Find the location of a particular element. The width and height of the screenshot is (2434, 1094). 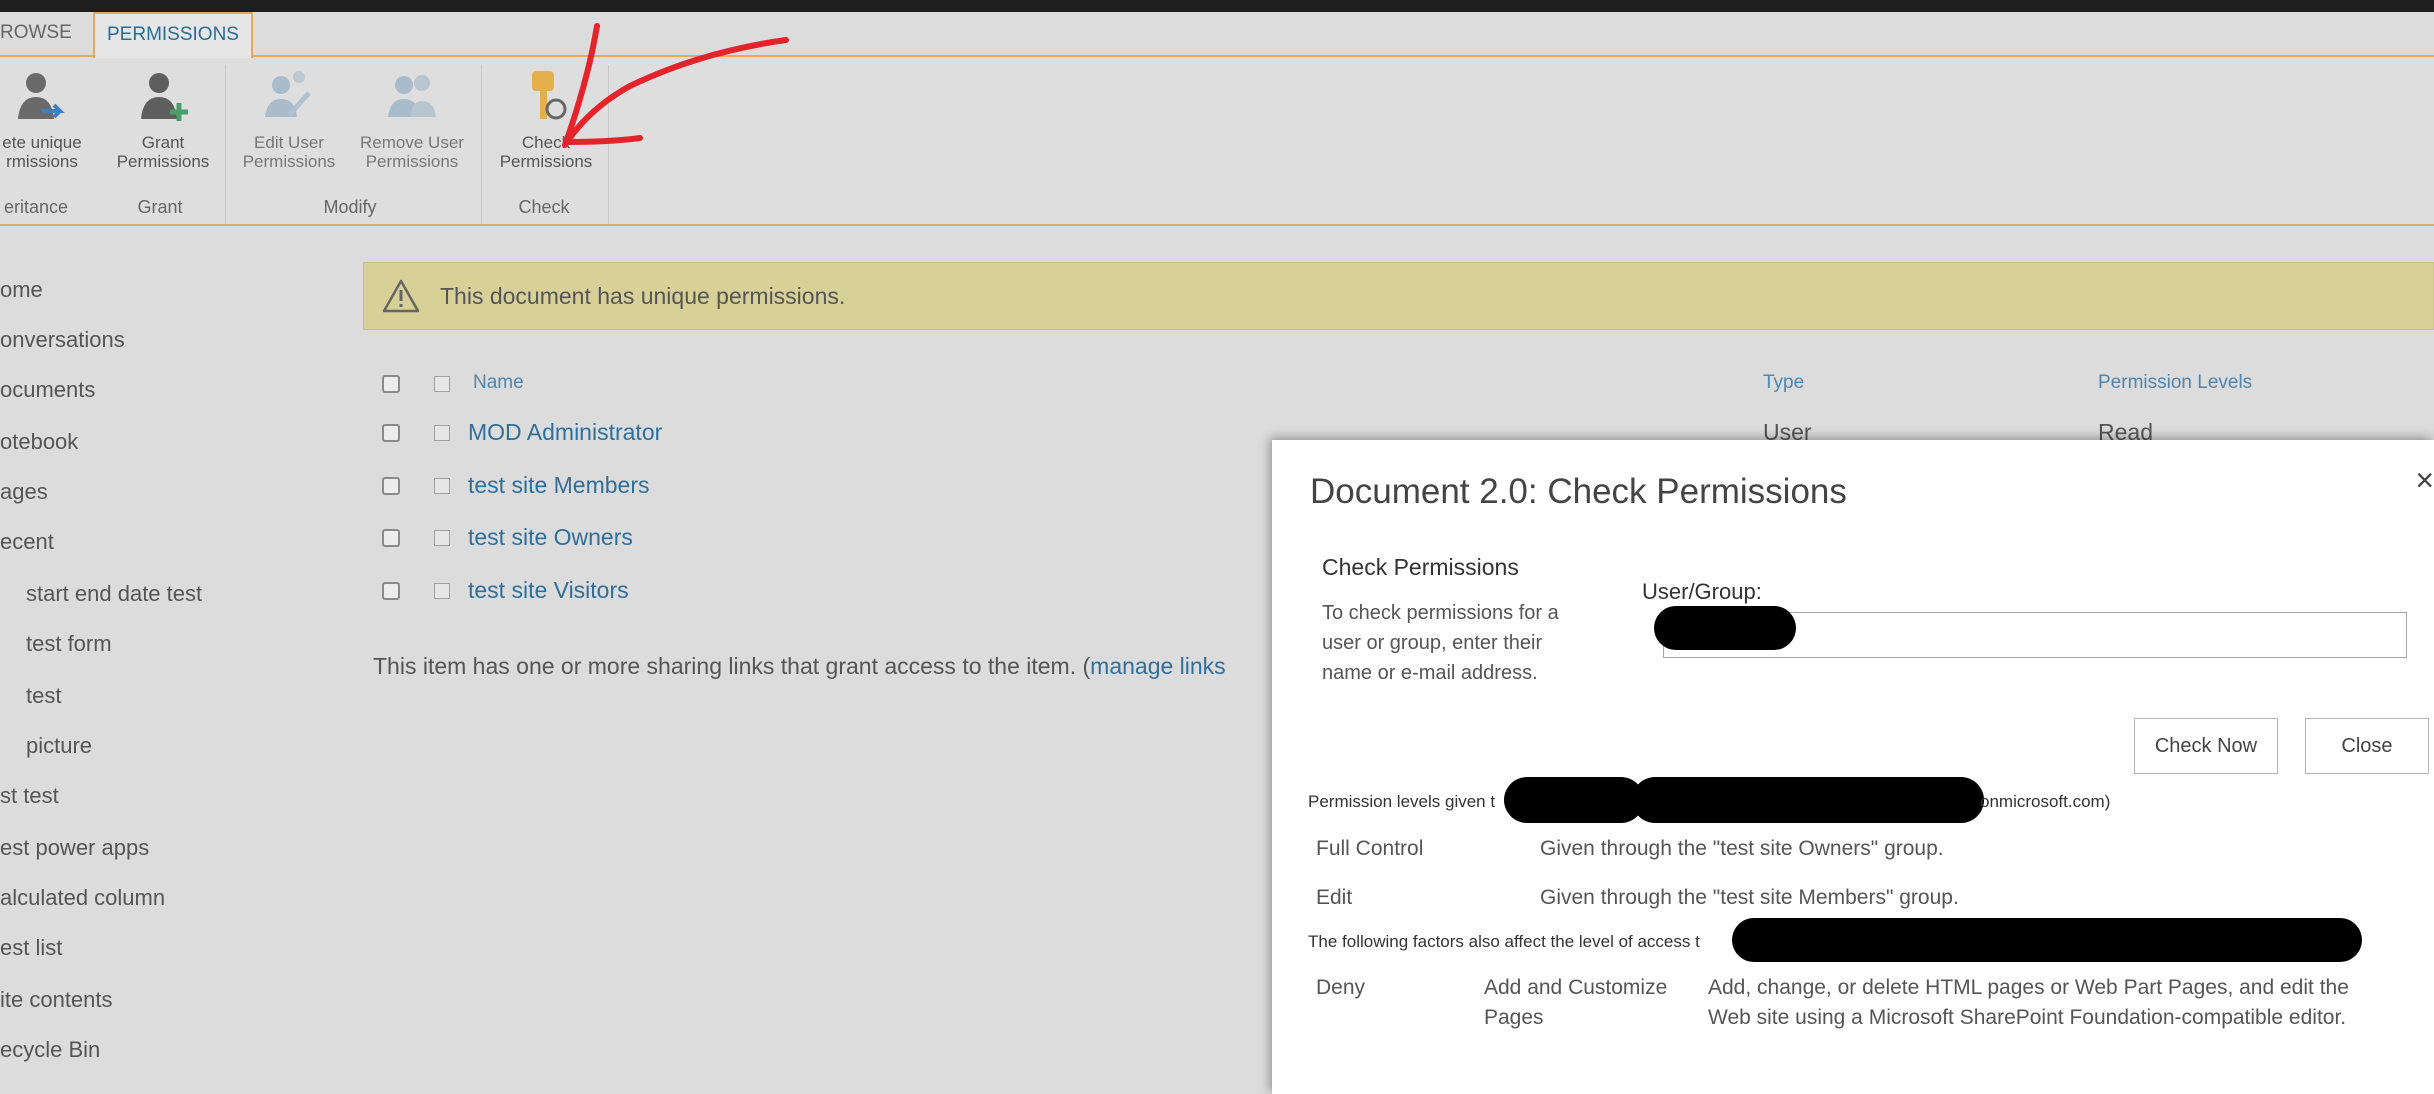

nav-item-test-power-apps: est power apps is located at coordinates (74, 848).